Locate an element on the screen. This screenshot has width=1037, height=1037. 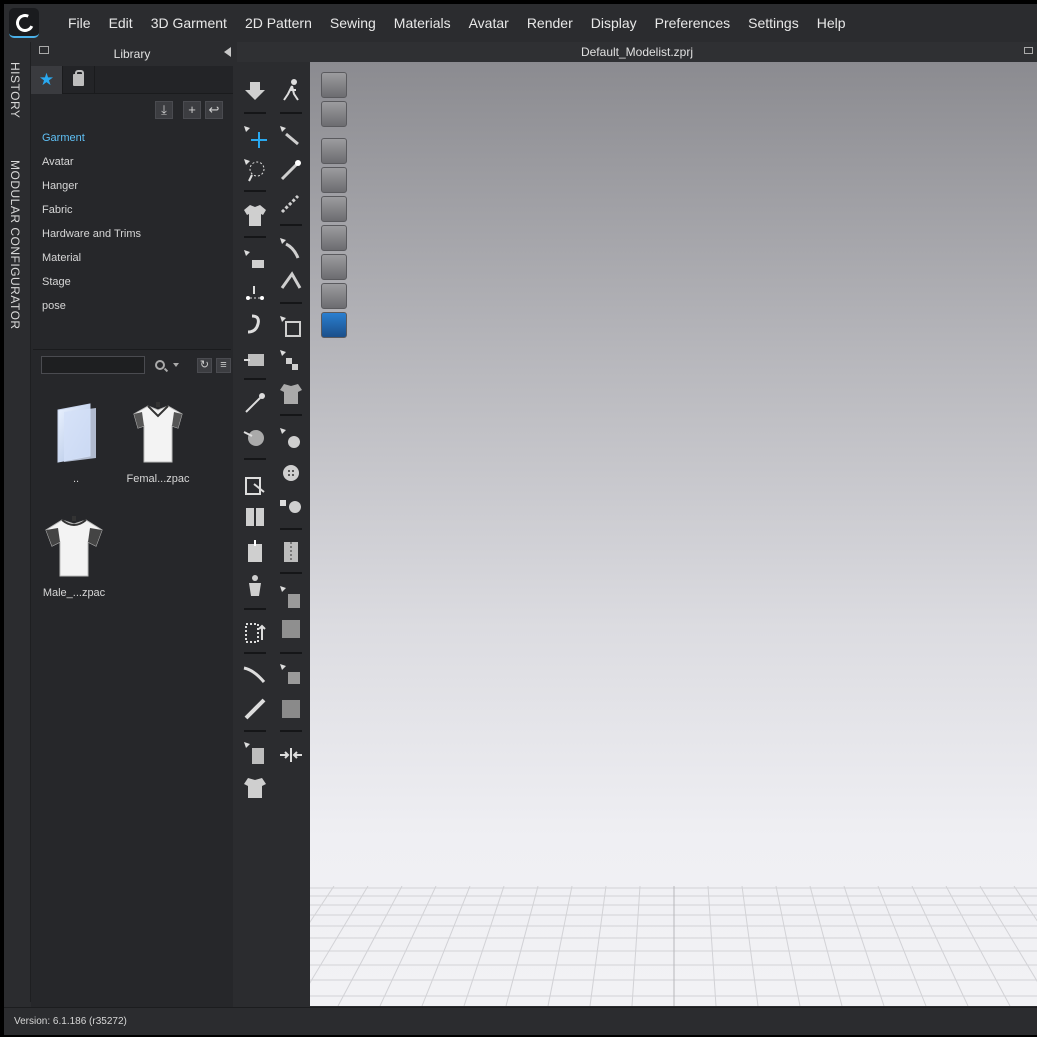
segment-sewing-icon is located at coordinates (291, 170).